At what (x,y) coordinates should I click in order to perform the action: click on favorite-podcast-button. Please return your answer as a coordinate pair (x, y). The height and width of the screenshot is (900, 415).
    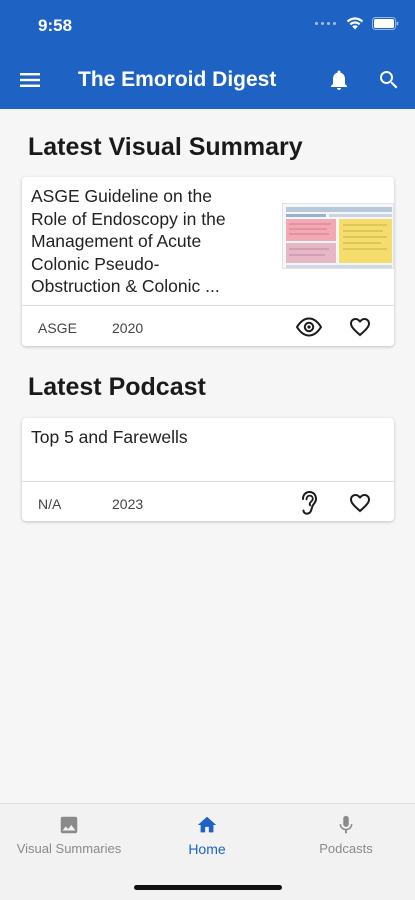
    Looking at the image, I should click on (360, 503).